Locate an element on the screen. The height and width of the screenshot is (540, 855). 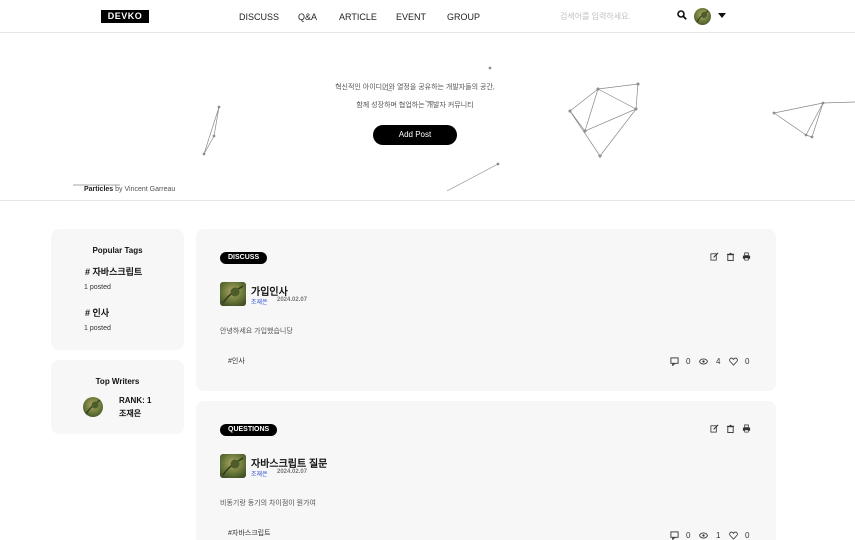
top-navbar: DEVKO DISCUSS Q&A ARTICLE EVENT GROUP is located at coordinates (427, 16).